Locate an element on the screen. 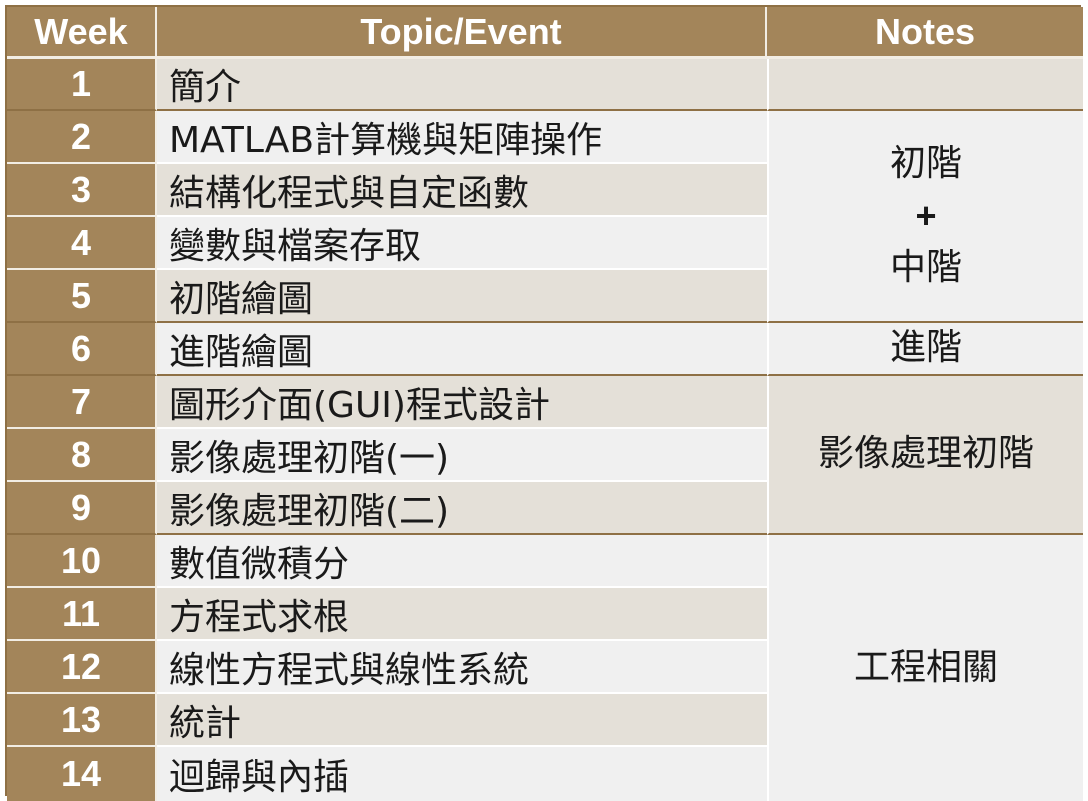 This screenshot has width=1088, height=801. week-cell: 7 is located at coordinates (82, 402).